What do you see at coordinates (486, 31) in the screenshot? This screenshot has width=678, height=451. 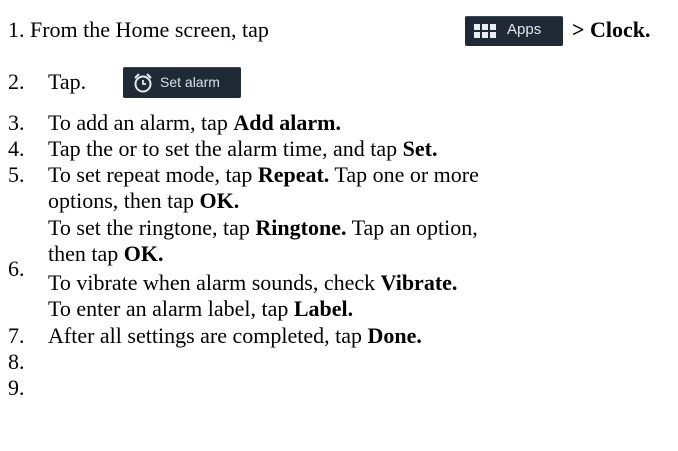 I see `apps-grid-icon` at bounding box center [486, 31].